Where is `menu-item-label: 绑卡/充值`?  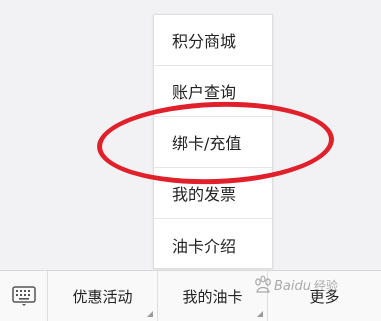 menu-item-label: 绑卡/充值 is located at coordinates (207, 143).